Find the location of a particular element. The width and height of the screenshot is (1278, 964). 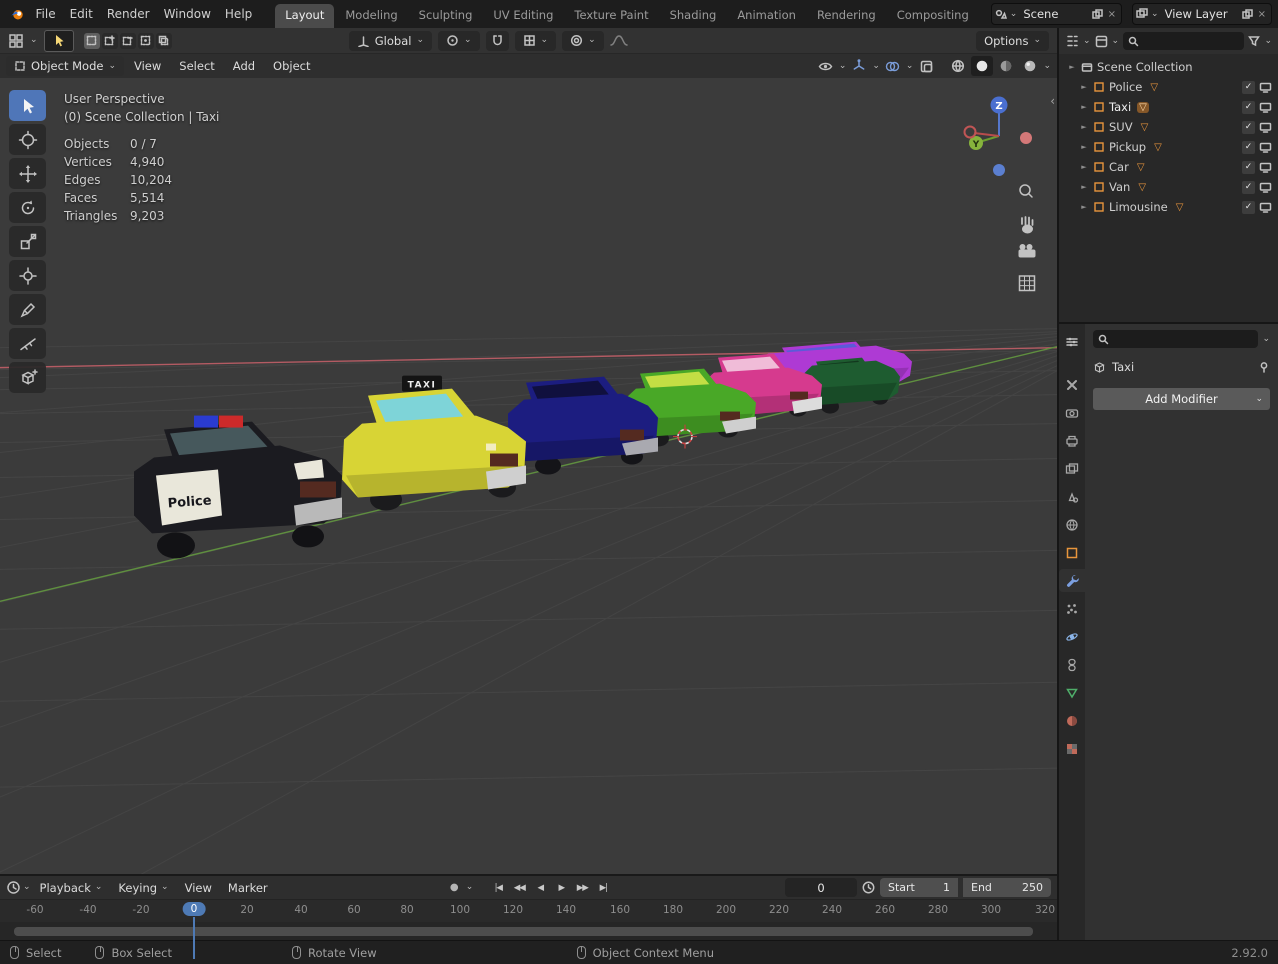

tab-rendering: Rendering is located at coordinates (846, 16).